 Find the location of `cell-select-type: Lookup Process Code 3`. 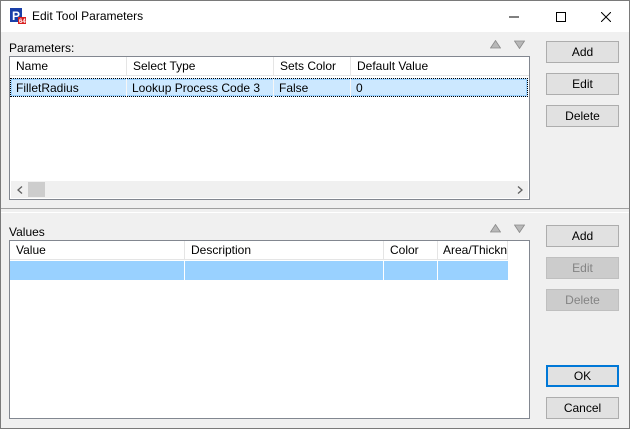

cell-select-type: Lookup Process Code 3 is located at coordinates (200, 88).